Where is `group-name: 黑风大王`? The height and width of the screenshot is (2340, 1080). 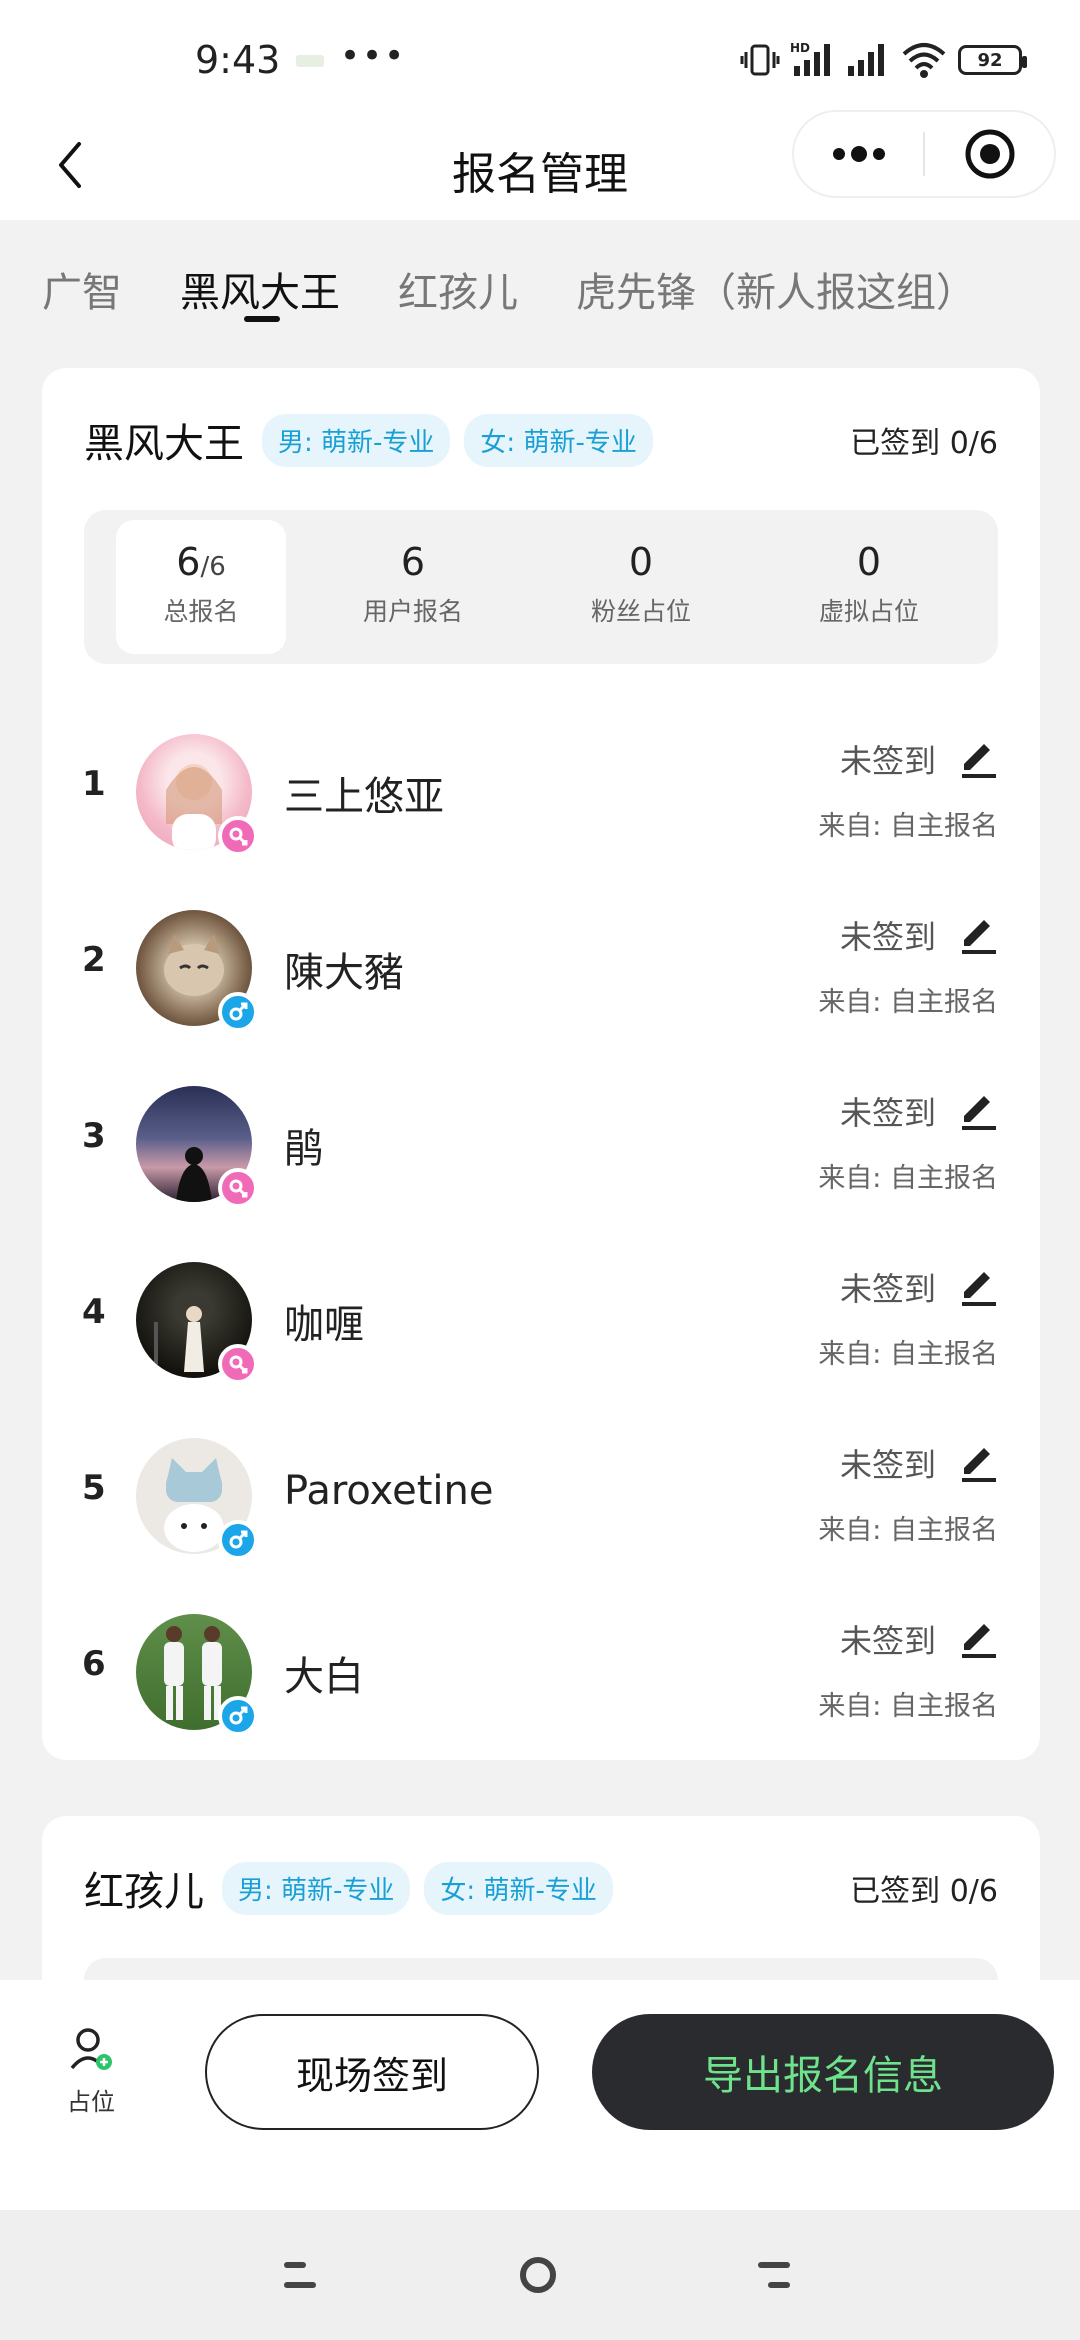 group-name: 黑风大王 is located at coordinates (164, 444).